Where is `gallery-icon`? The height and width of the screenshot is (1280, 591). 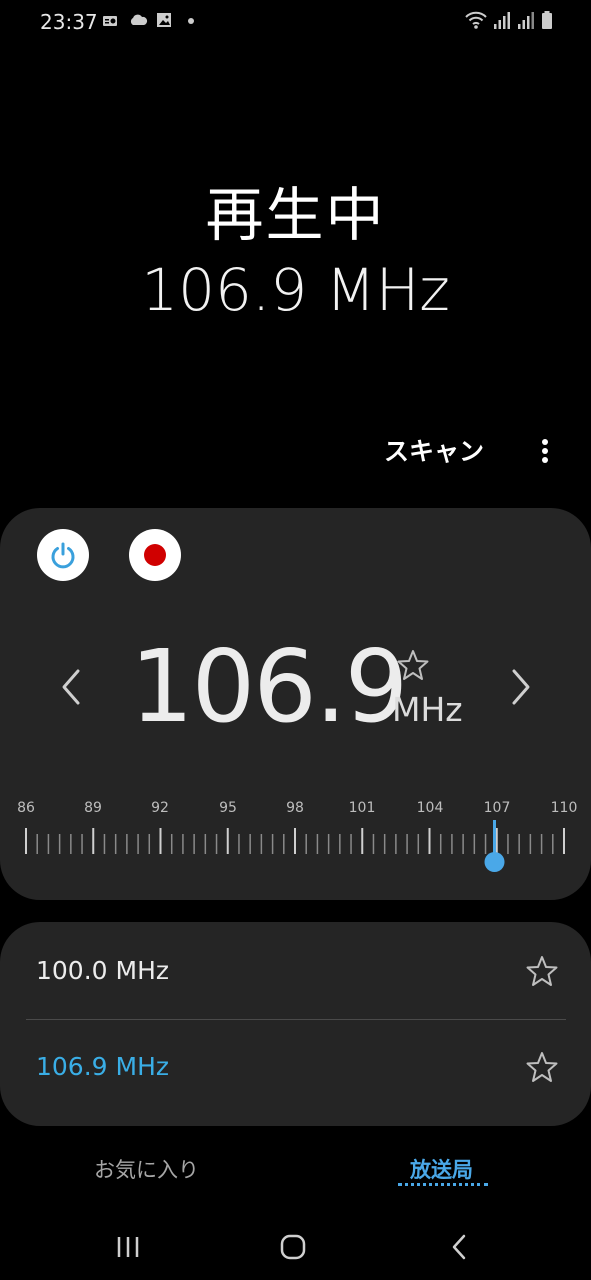 gallery-icon is located at coordinates (164, 20).